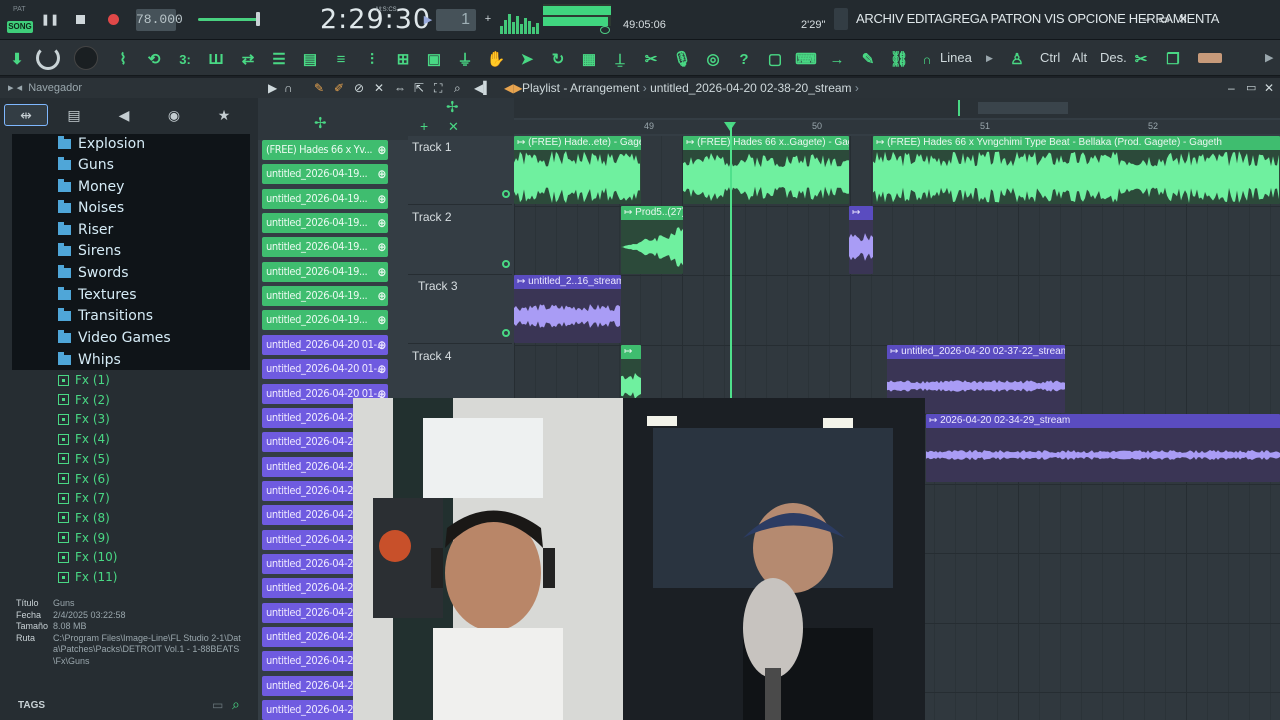 The height and width of the screenshot is (720, 1280). I want to click on folder-item: Explosion, so click(101, 143).